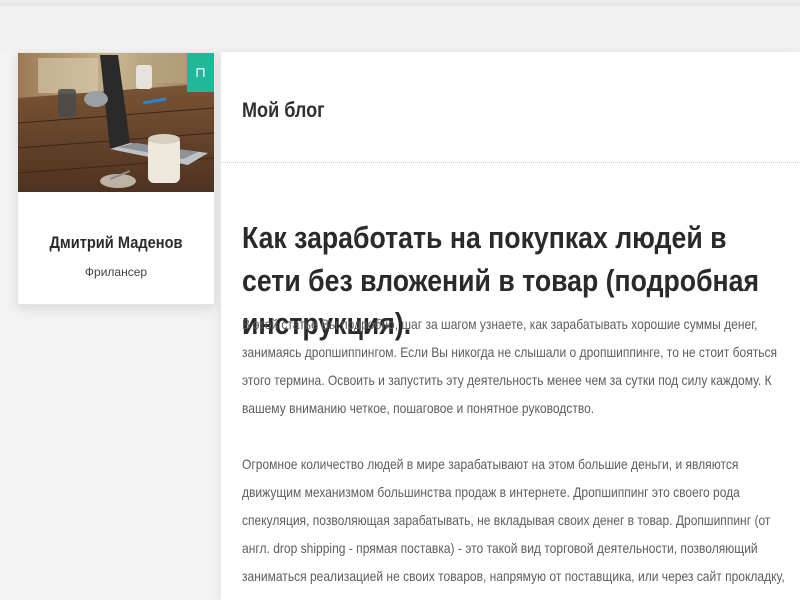 The width and height of the screenshot is (800, 600). I want to click on profile-card: ⊓ Дмитрий Маденов Фрилансер, so click(116, 178).